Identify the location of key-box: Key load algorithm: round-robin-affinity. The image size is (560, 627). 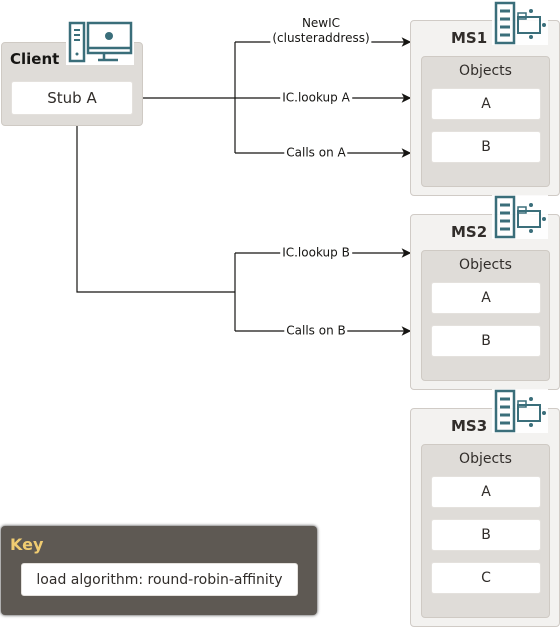
(159, 570).